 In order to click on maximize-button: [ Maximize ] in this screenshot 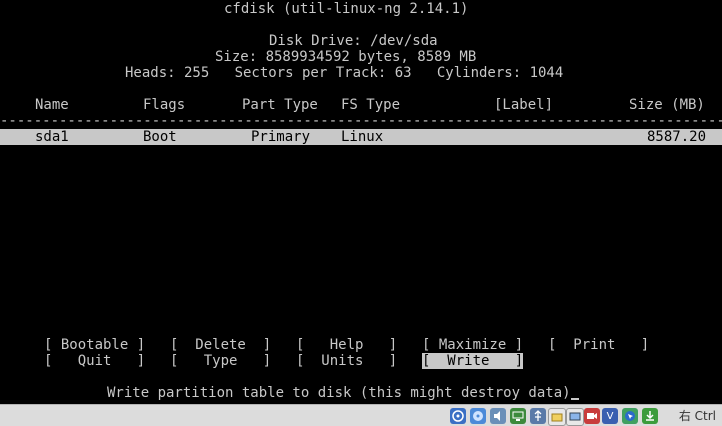, I will do `click(472, 345)`.